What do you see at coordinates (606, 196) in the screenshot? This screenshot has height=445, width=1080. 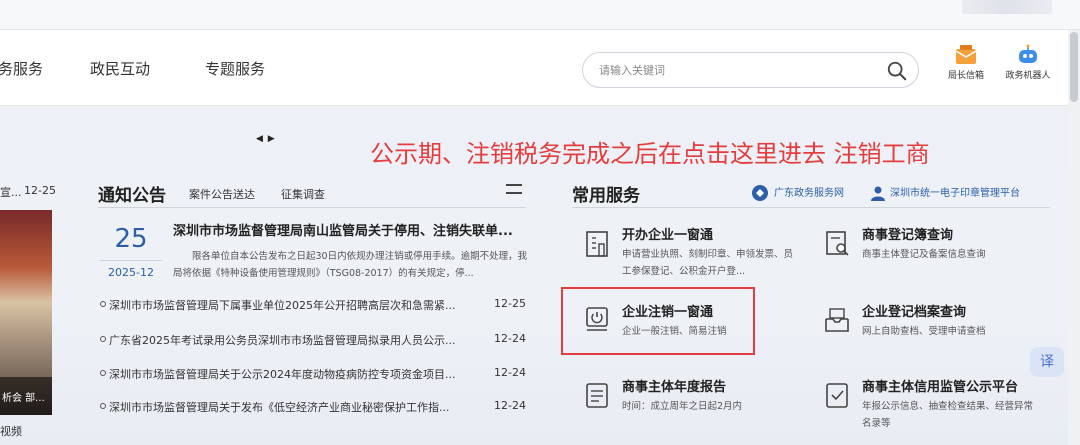 I see `services-title: 常用服务` at bounding box center [606, 196].